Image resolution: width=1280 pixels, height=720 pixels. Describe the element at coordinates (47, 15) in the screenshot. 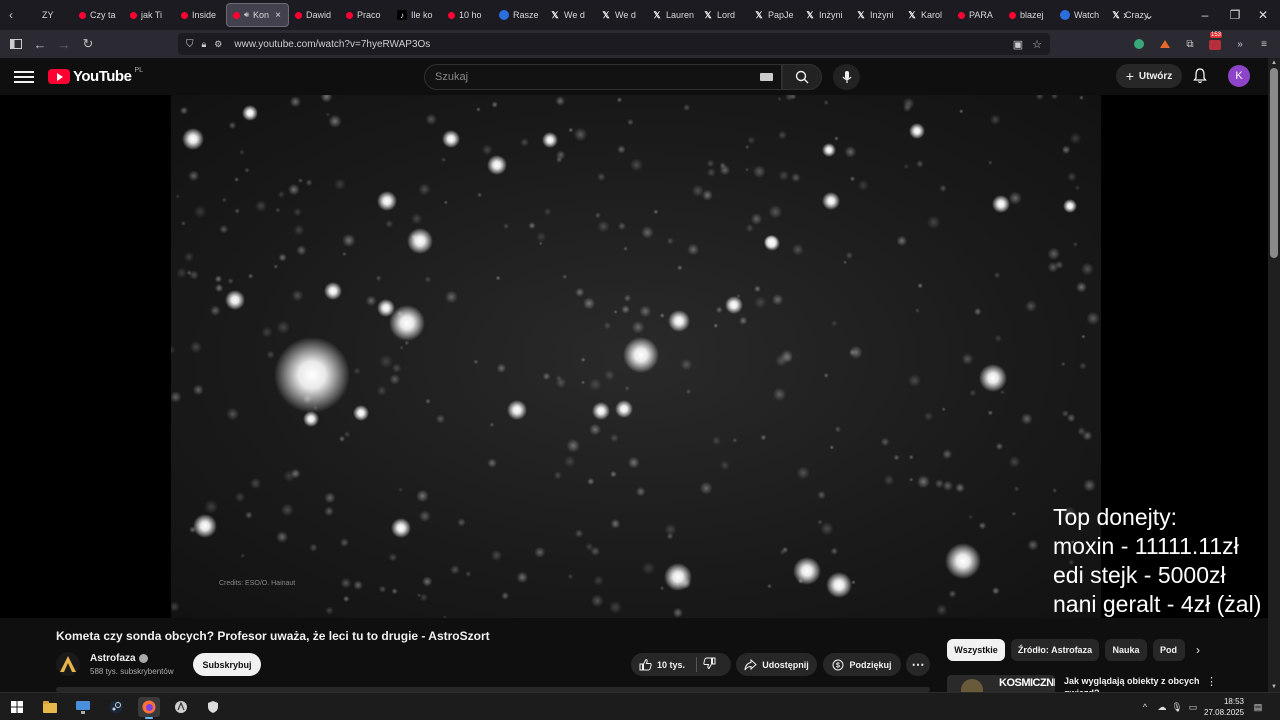

I see `browser-tab: ZY` at that location.